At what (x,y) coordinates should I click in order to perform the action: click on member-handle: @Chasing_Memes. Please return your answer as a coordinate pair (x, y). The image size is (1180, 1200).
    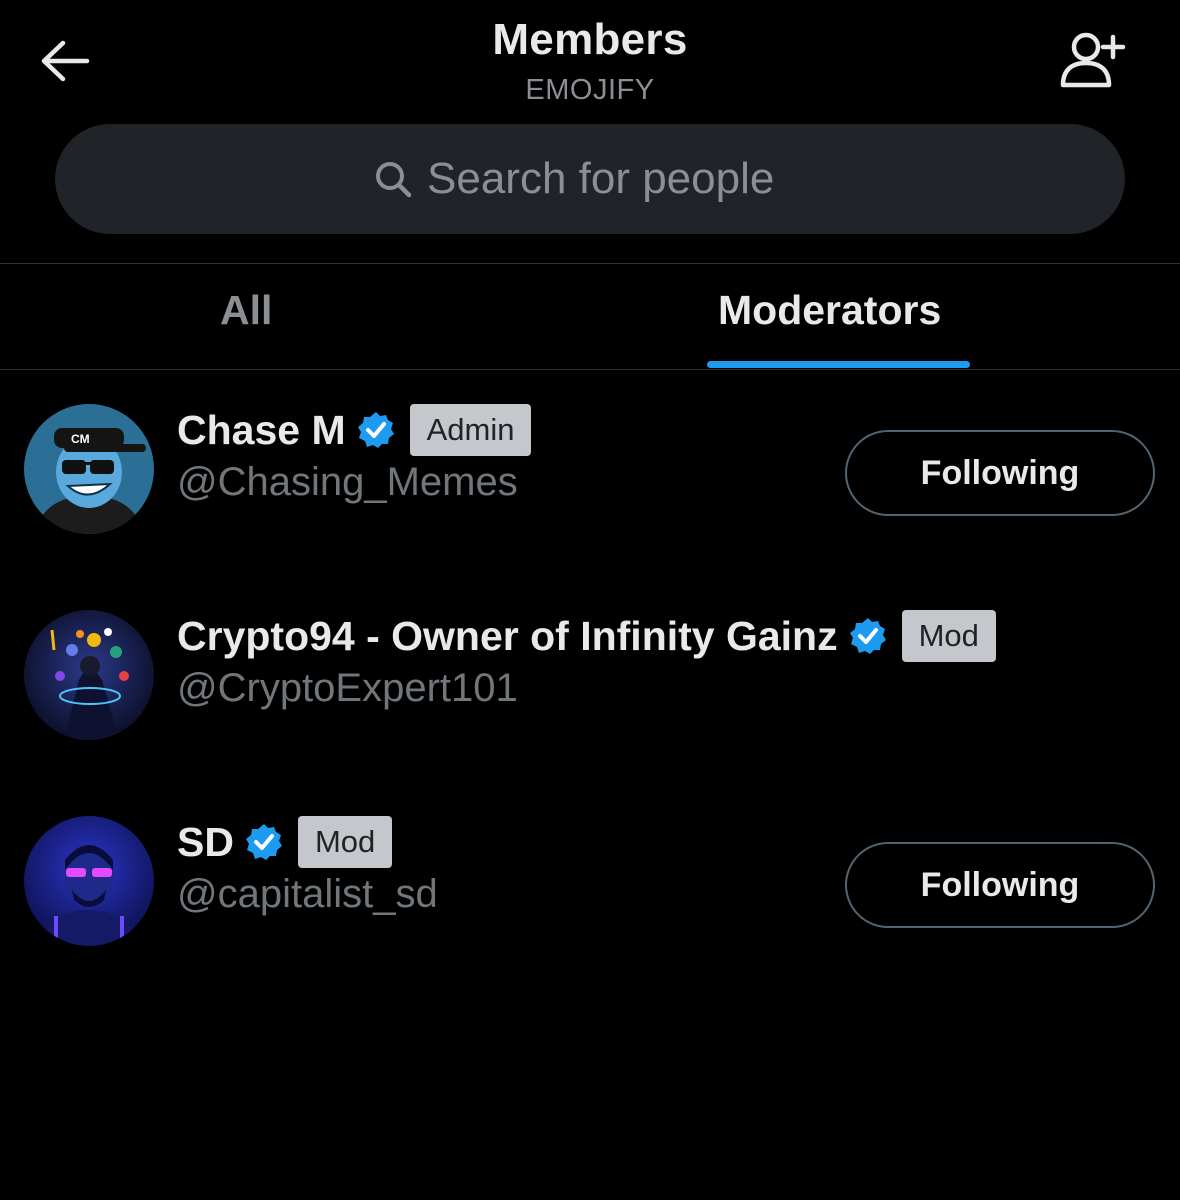
    Looking at the image, I should click on (347, 482).